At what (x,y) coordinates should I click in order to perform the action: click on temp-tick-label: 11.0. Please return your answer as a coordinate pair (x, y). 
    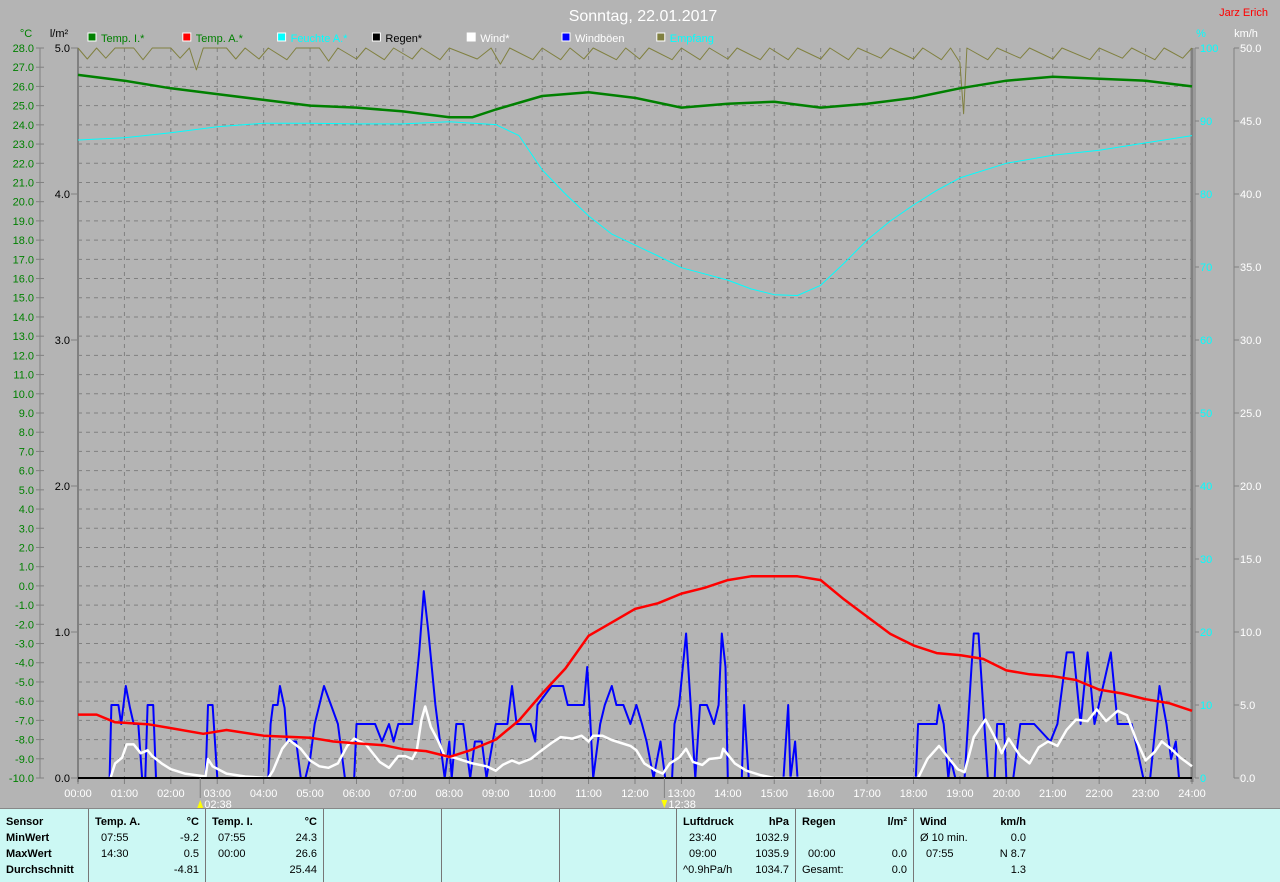
    Looking at the image, I should click on (23, 376).